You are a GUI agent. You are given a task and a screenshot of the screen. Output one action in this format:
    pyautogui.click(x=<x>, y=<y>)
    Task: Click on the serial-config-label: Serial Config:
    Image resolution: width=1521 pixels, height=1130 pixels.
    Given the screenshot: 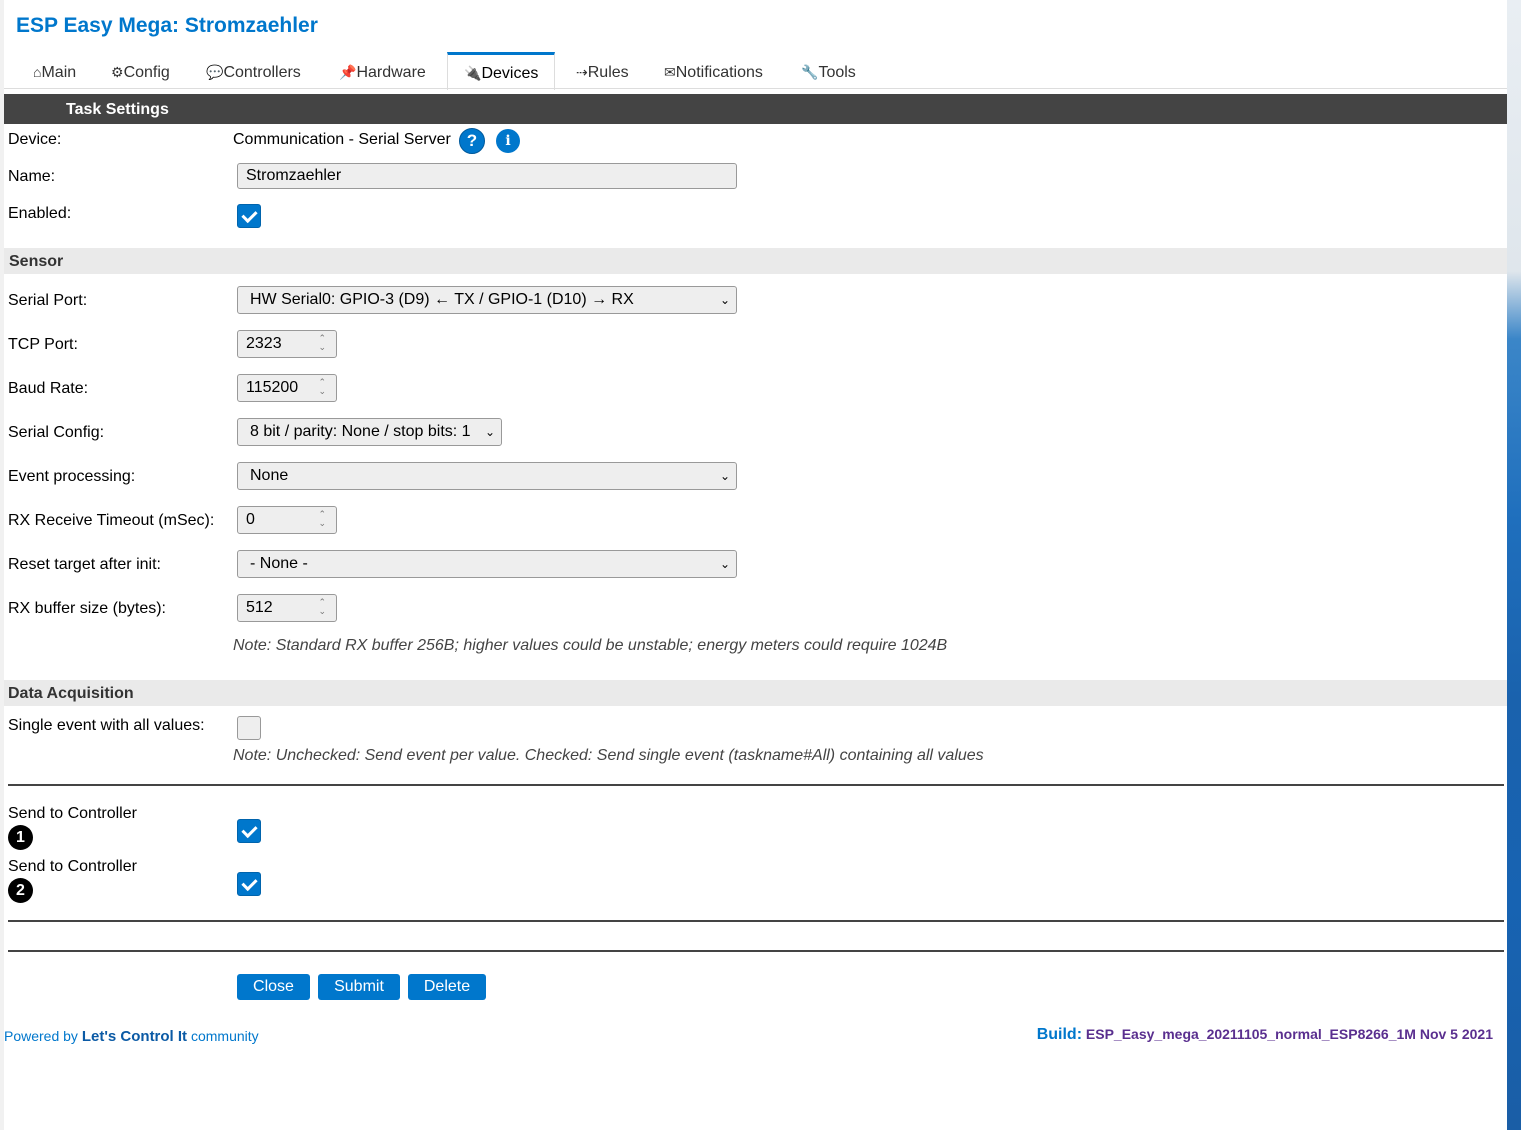 What is the action you would take?
    pyautogui.click(x=56, y=432)
    